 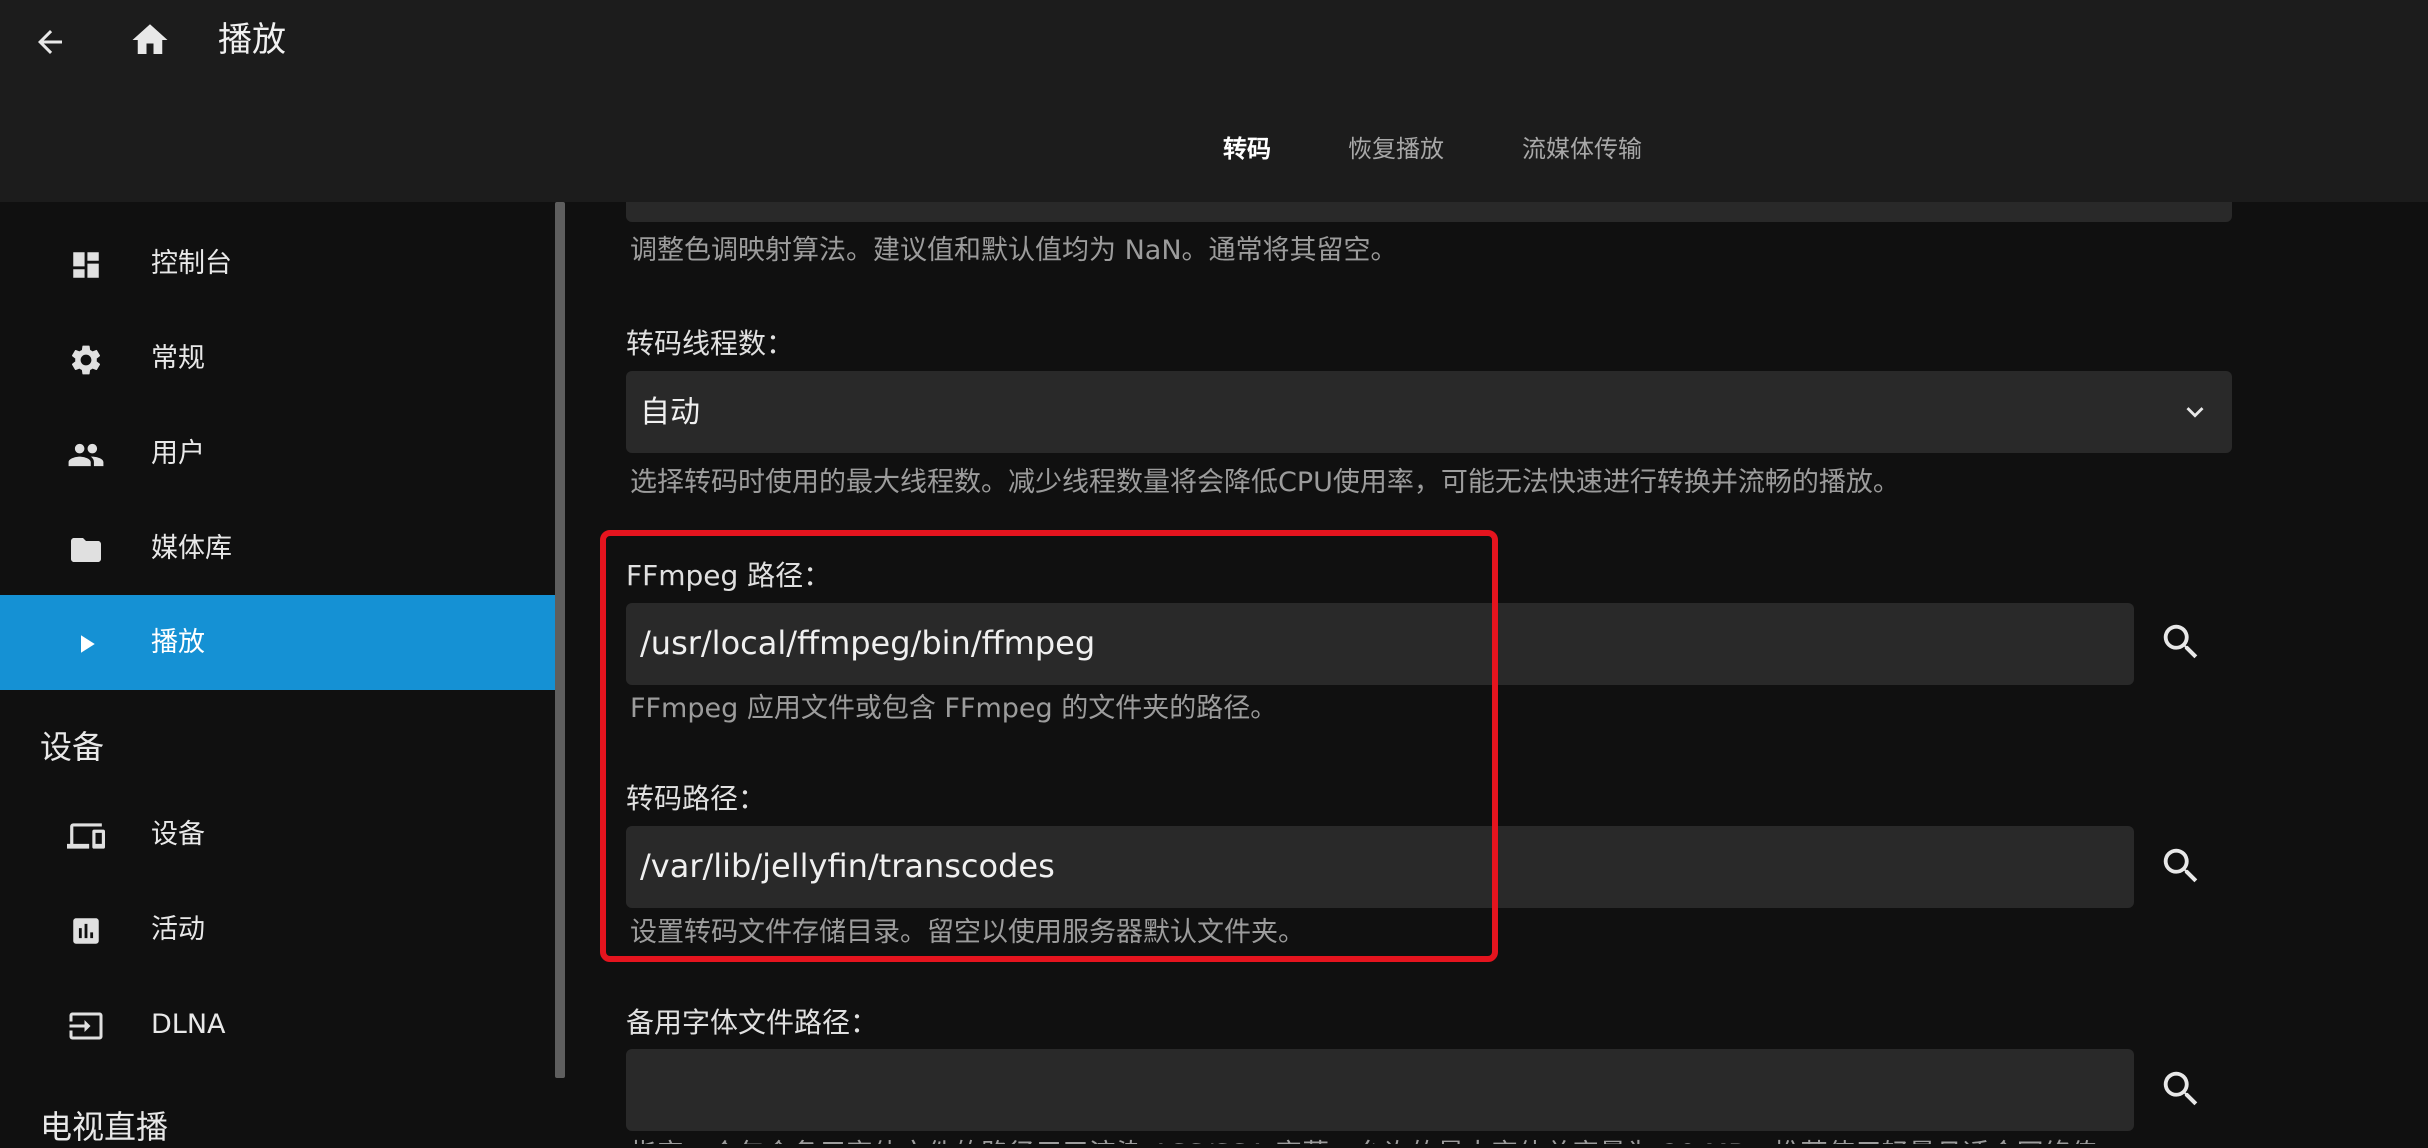 I want to click on tone-mapping-input, so click(x=1429, y=212).